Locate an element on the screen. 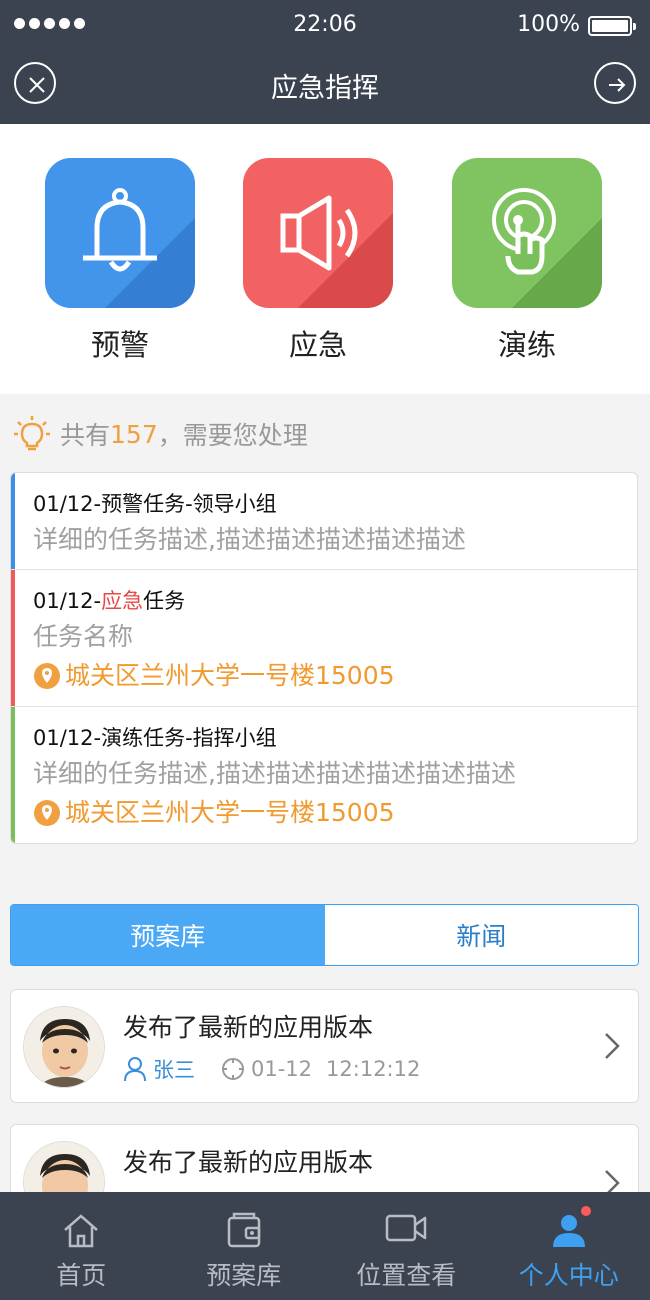 The image size is (650, 1300). task-title-suffix: 任务 is located at coordinates (164, 601).